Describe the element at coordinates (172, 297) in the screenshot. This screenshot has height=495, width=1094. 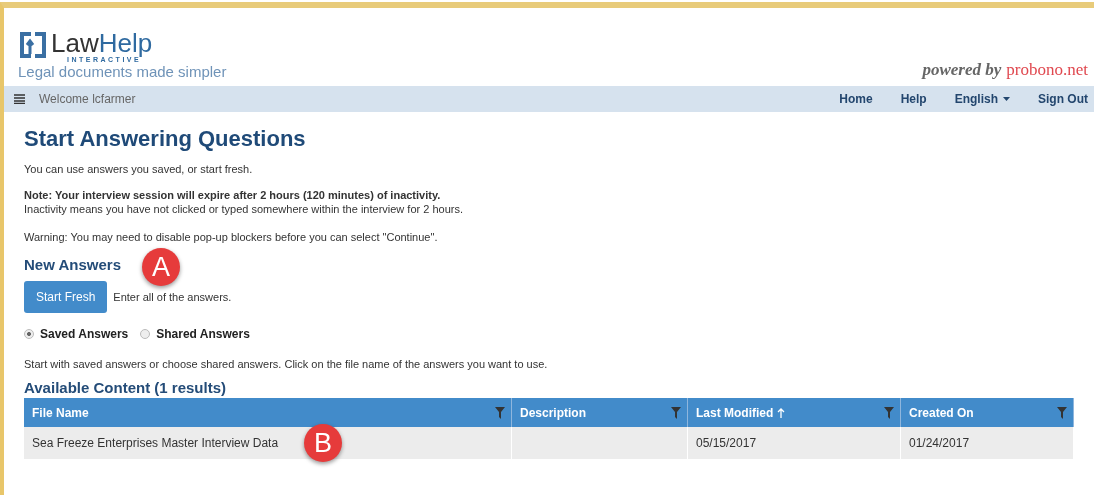
I see `hint-text: Enter all of the answers.` at that location.